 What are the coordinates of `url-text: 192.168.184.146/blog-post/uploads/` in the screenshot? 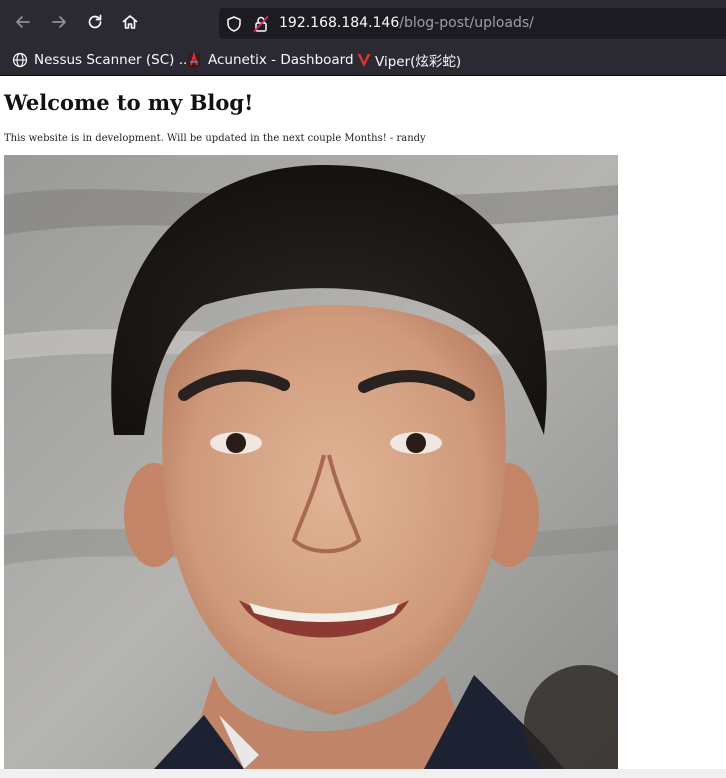 It's located at (406, 23).